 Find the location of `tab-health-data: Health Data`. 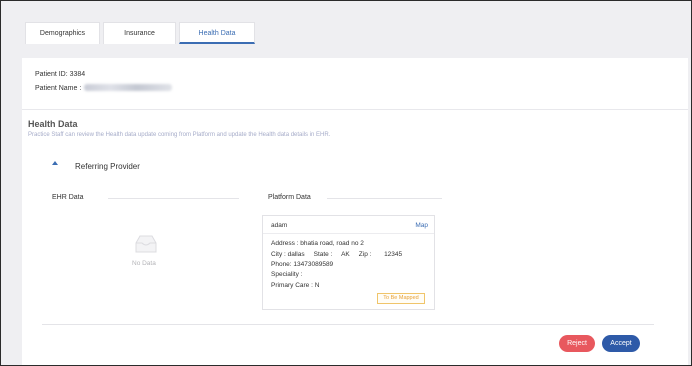

tab-health-data: Health Data is located at coordinates (217, 33).